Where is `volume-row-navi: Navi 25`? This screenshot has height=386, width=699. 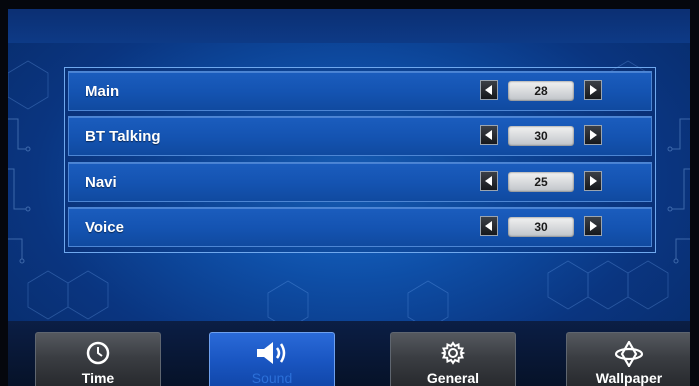 volume-row-navi: Navi 25 is located at coordinates (360, 182).